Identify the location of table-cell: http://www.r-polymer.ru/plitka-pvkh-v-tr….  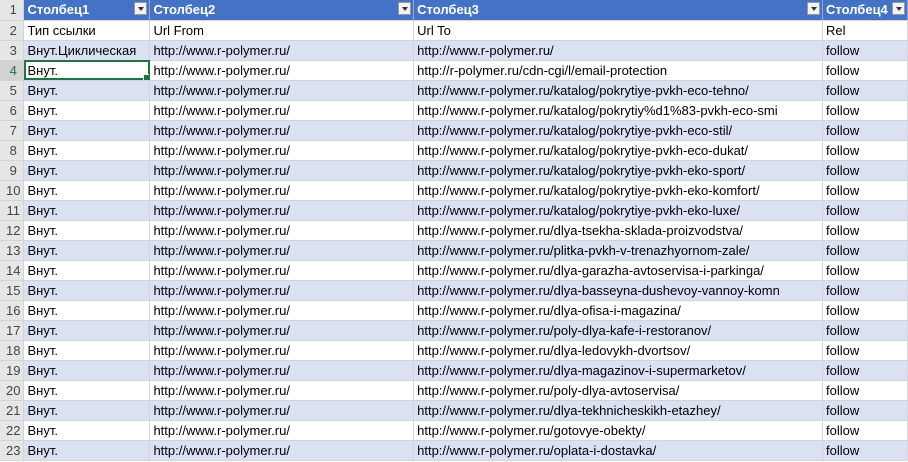
(618, 250).